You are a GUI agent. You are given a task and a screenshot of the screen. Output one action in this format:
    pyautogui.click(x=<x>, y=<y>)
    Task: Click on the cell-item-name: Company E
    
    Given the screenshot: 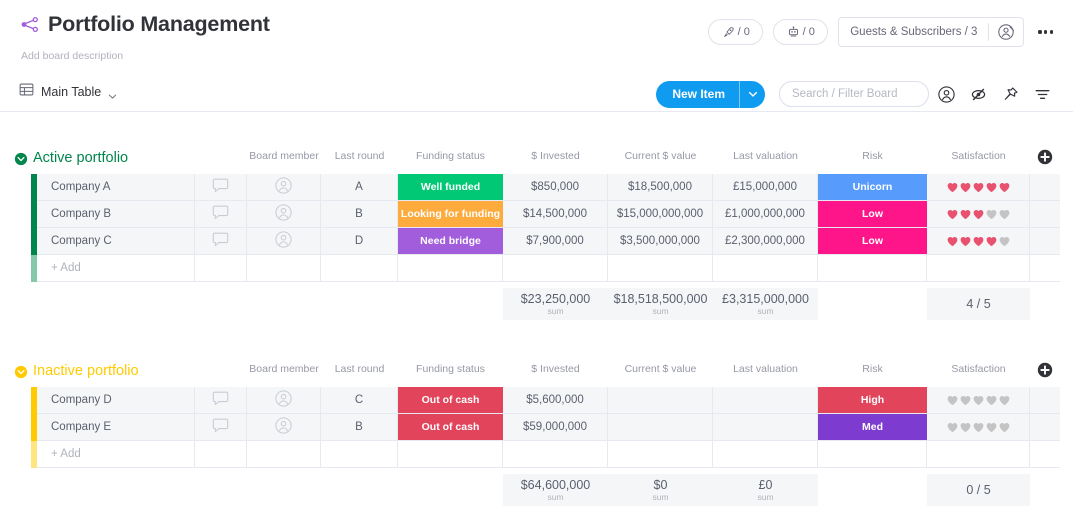 What is the action you would take?
    pyautogui.click(x=116, y=427)
    